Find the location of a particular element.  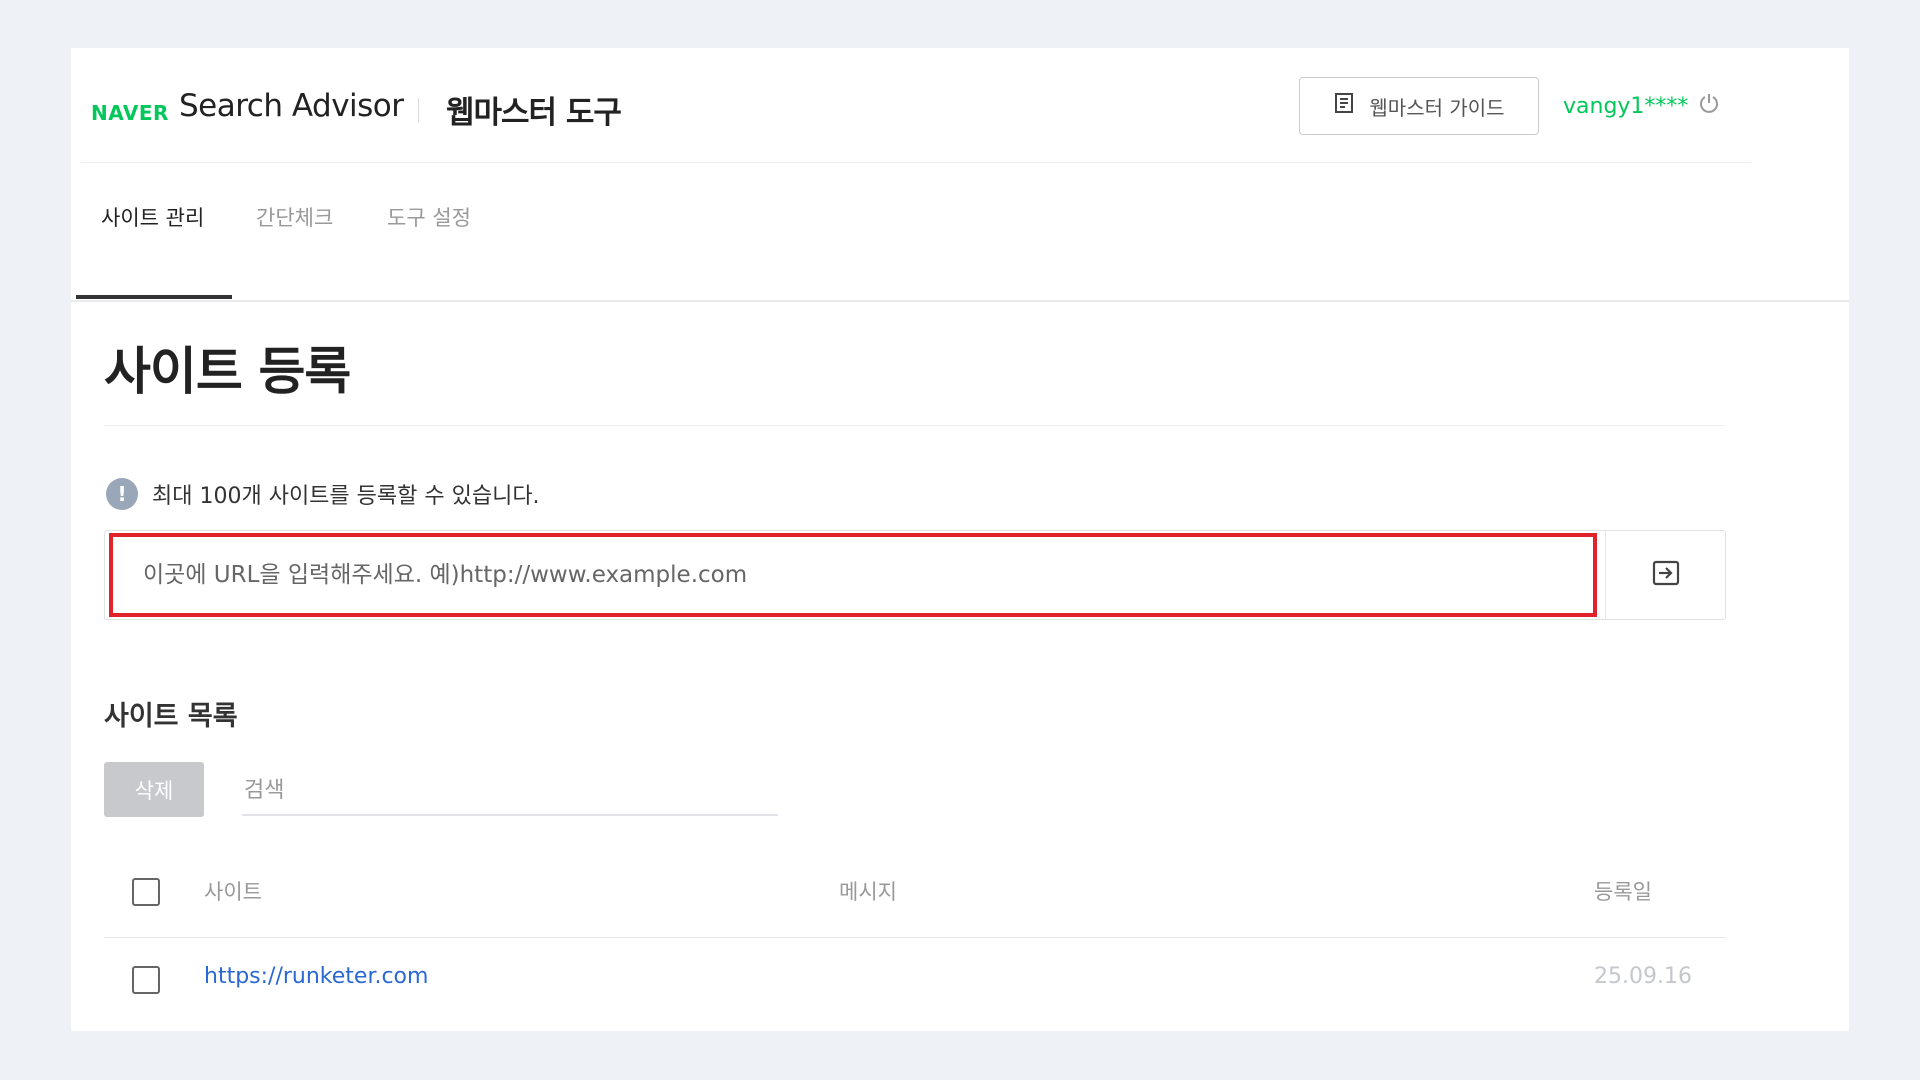

select-all-checkbox is located at coordinates (146, 892).